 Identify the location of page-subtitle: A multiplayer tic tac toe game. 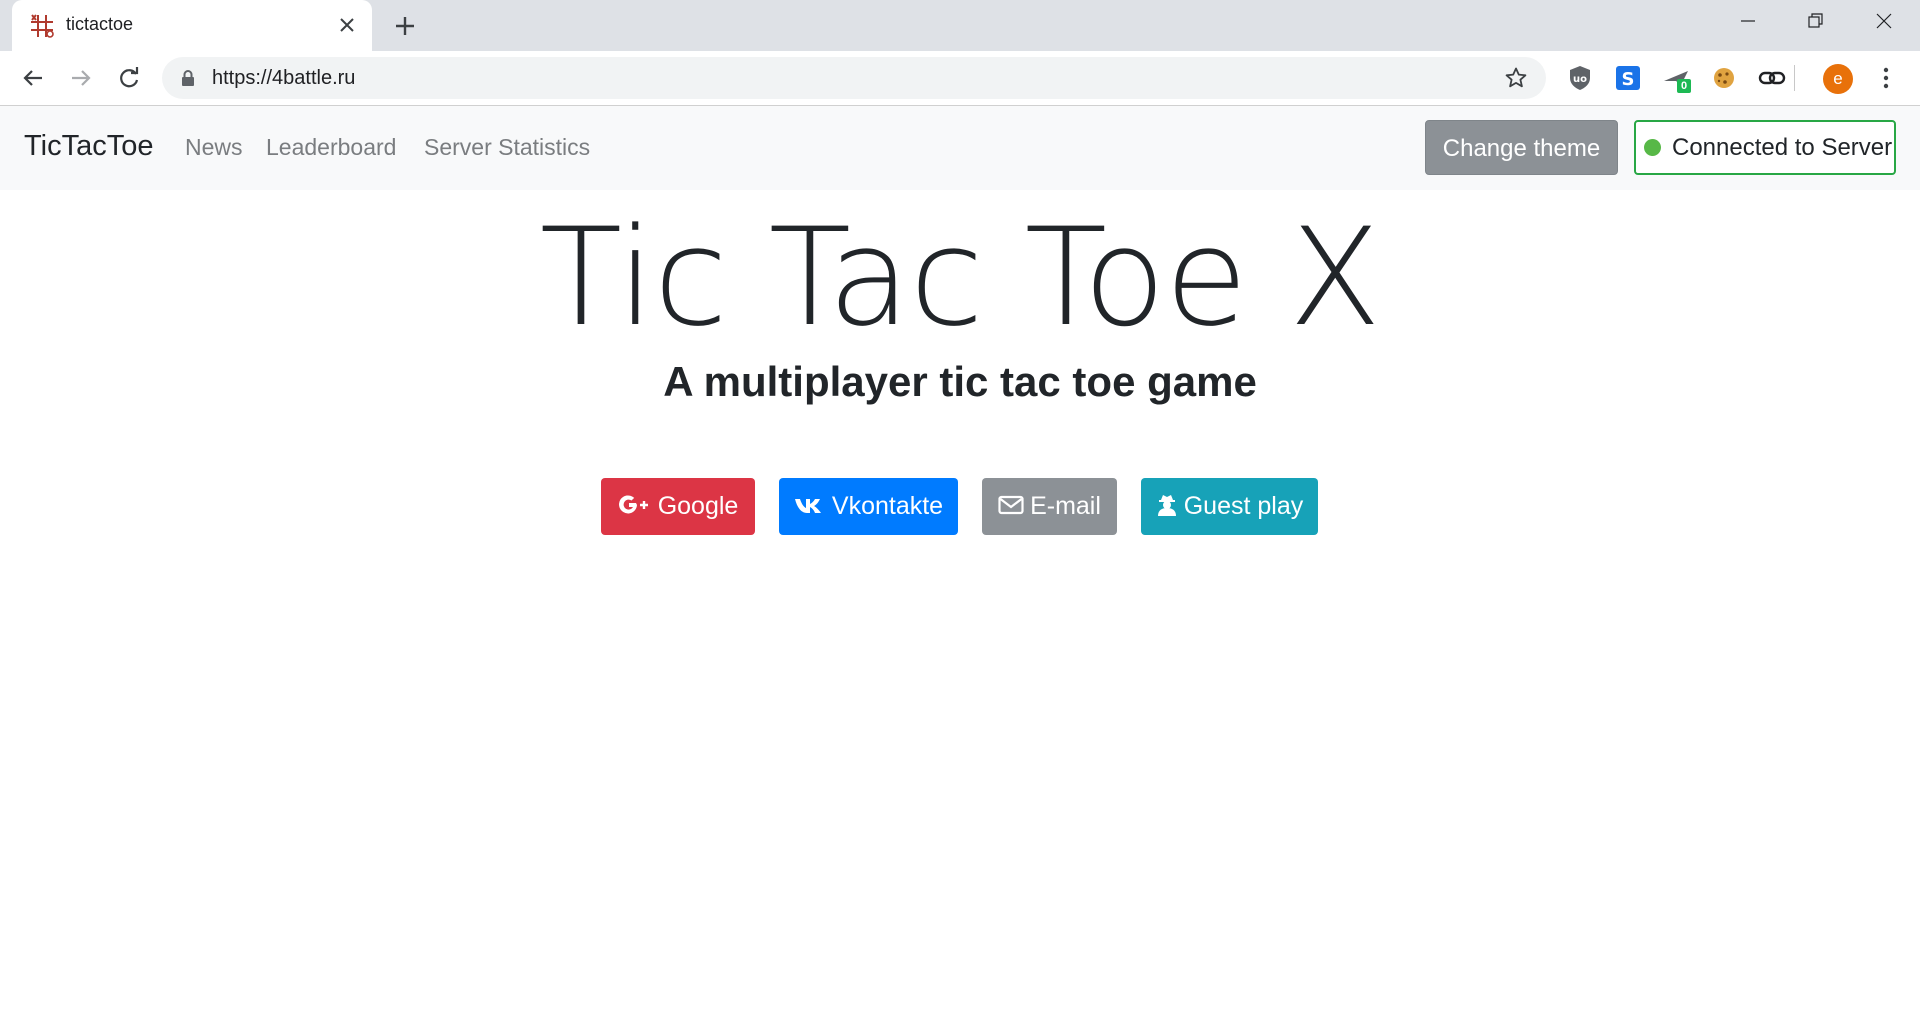
(960, 381).